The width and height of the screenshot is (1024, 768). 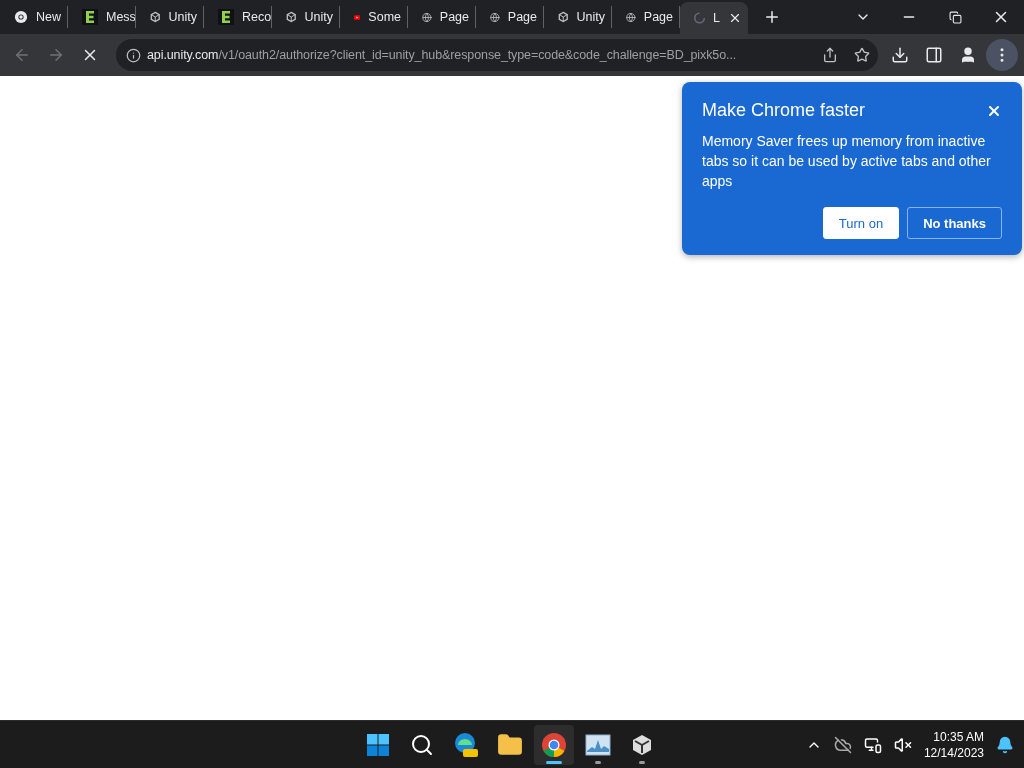 What do you see at coordinates (133, 55) in the screenshot?
I see `info-icon` at bounding box center [133, 55].